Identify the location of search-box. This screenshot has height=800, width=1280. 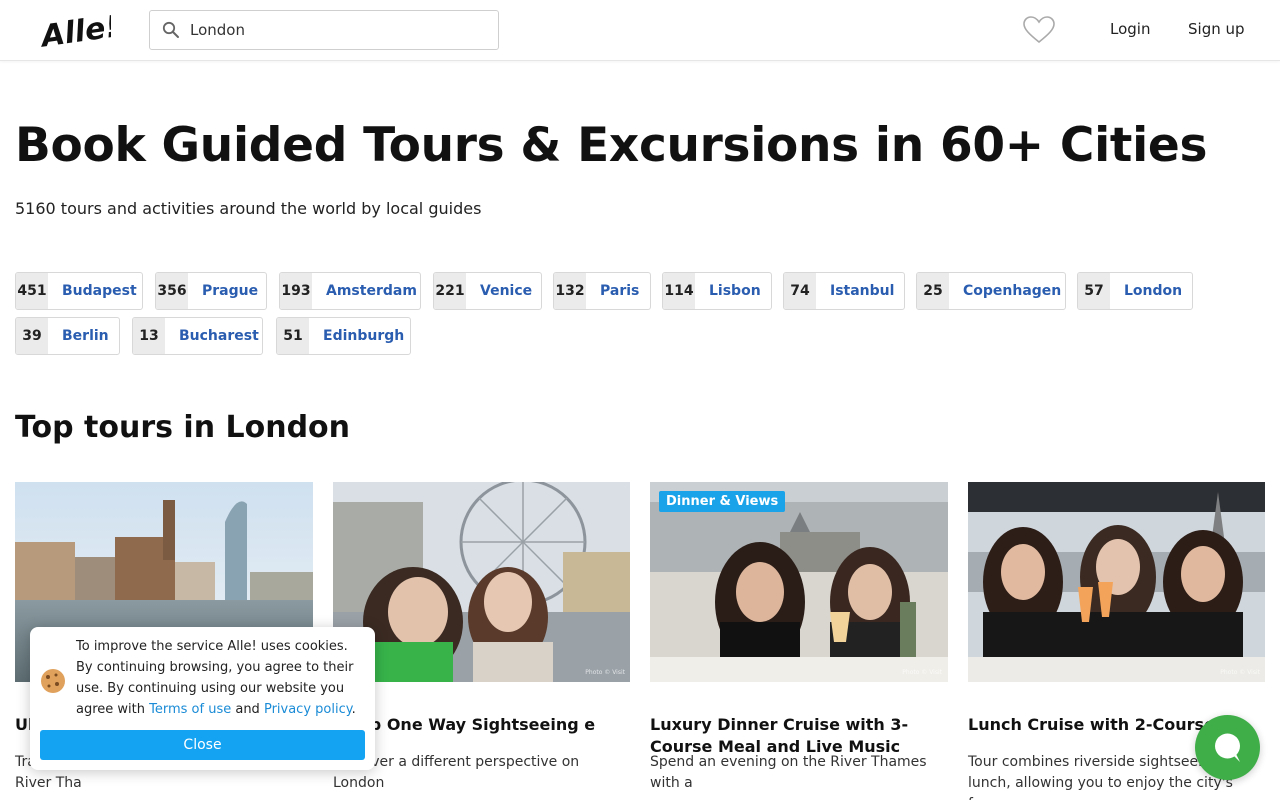
(324, 30).